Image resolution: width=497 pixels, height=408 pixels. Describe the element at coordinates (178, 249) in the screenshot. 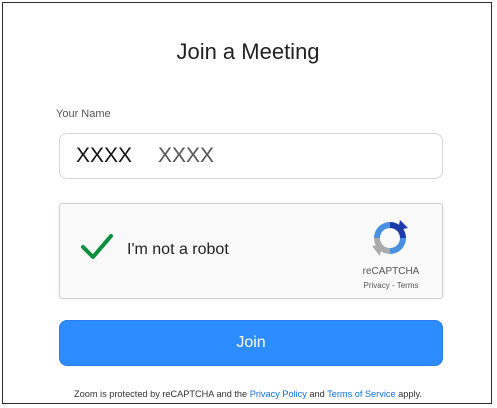

I see `captcha-label: I'm not a robot` at that location.